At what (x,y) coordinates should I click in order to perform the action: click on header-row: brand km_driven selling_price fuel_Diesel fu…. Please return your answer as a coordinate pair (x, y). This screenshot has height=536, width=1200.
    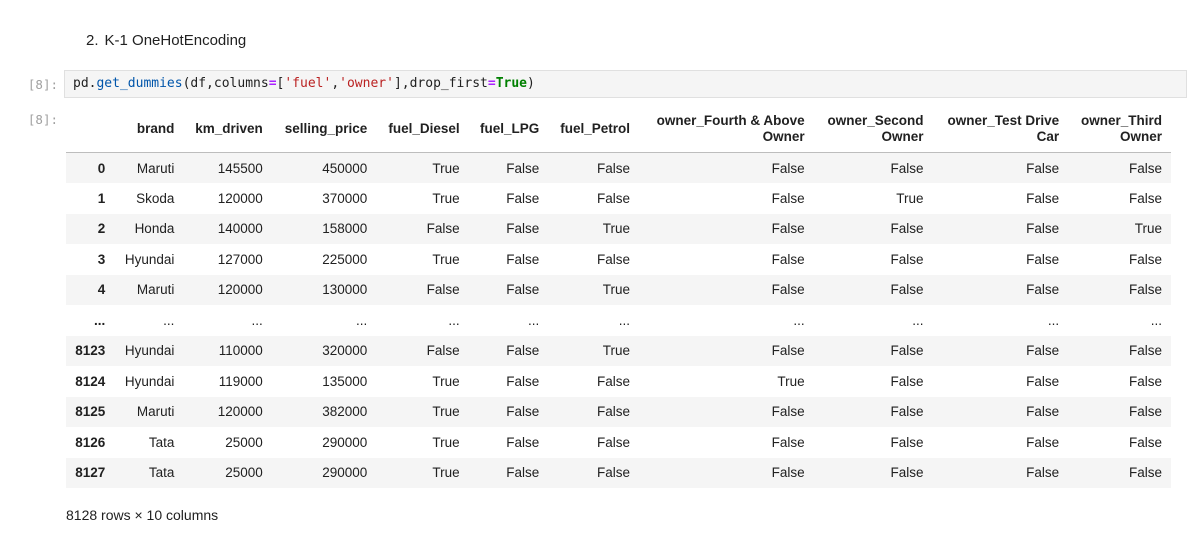
    Looking at the image, I should click on (618, 129).